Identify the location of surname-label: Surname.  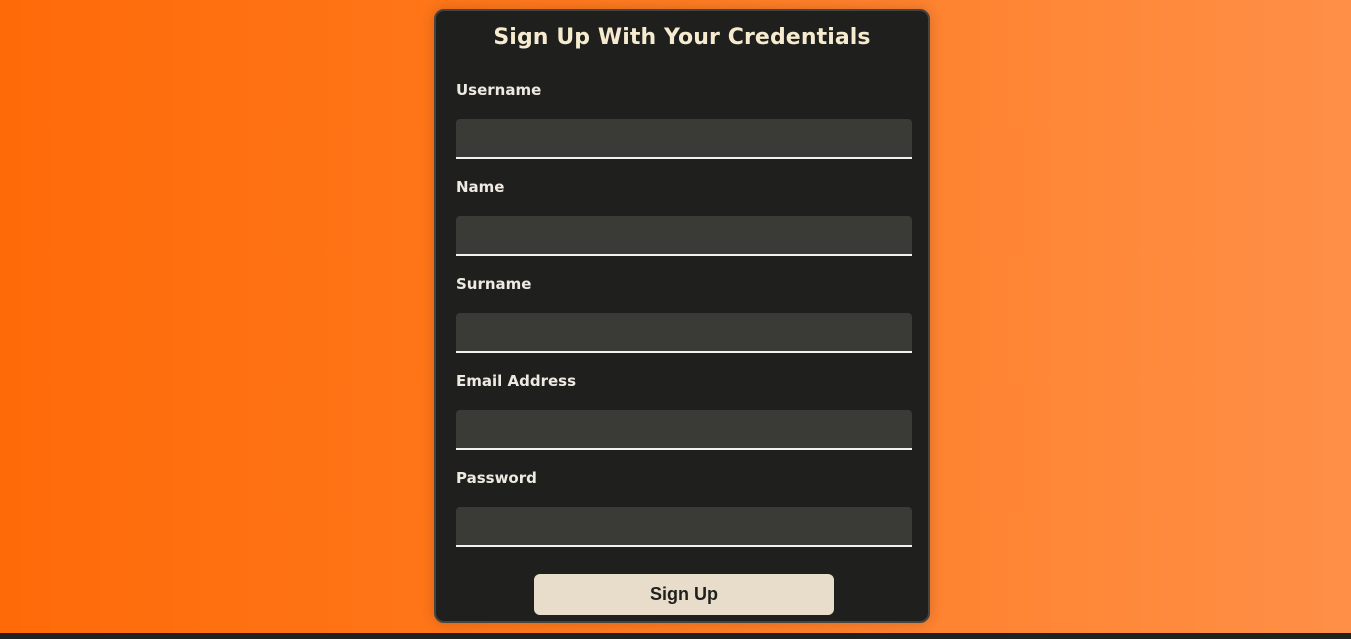
(494, 284).